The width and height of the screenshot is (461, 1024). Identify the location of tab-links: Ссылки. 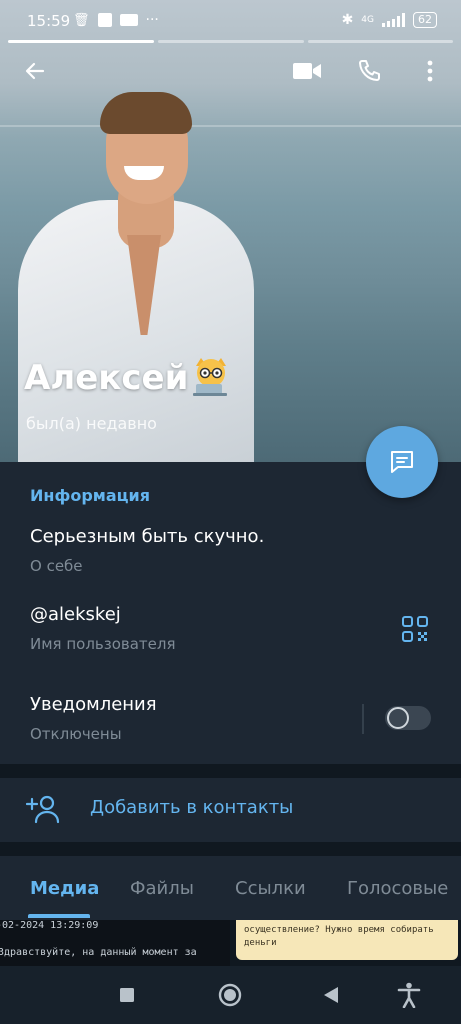
(270, 888).